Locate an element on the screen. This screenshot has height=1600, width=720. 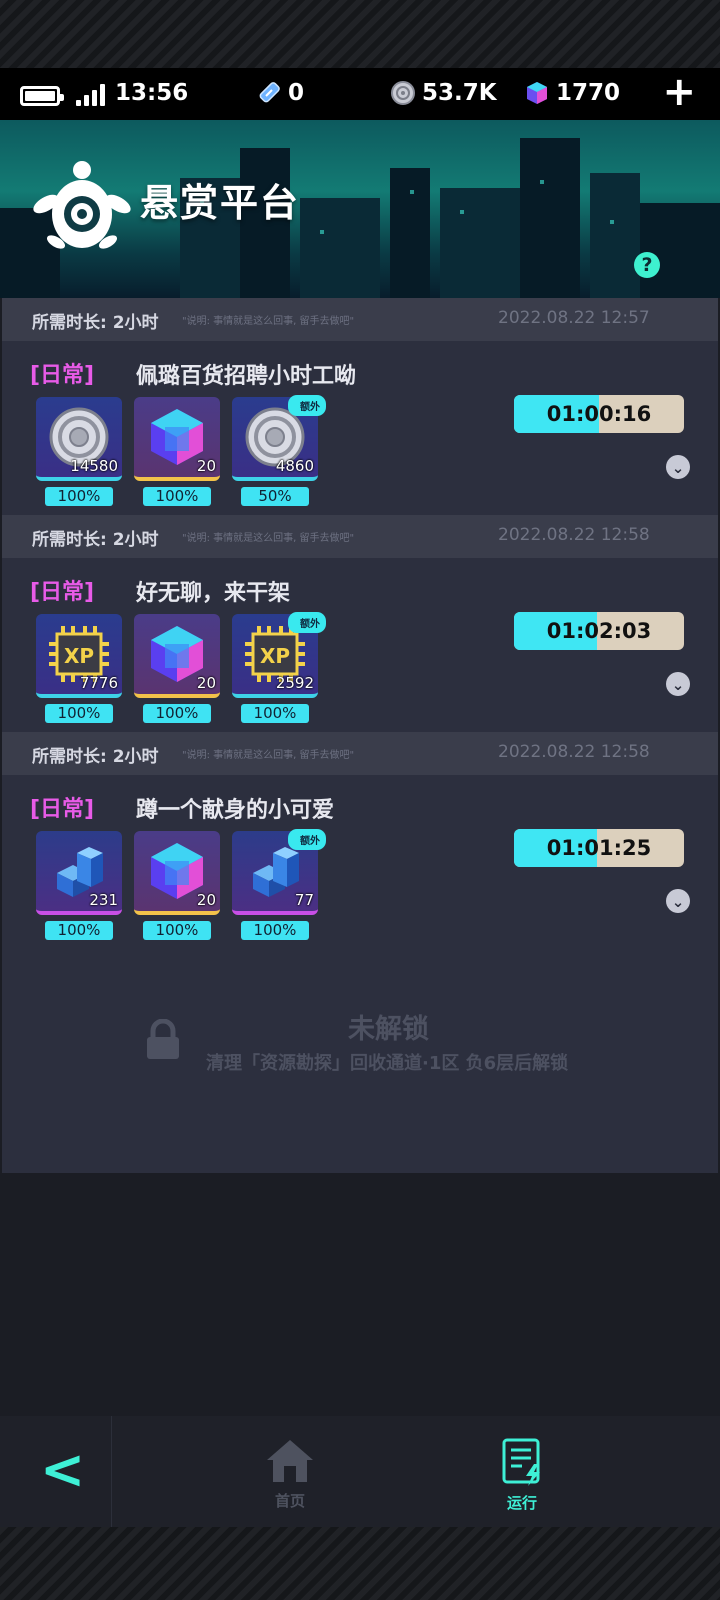
coin-count: 53.7K is located at coordinates (459, 93).